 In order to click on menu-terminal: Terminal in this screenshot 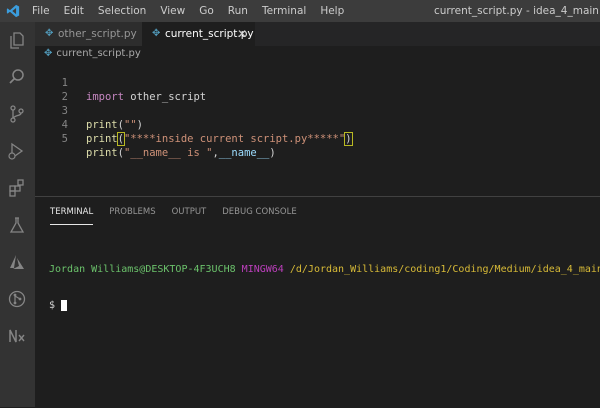, I will do `click(284, 11)`.